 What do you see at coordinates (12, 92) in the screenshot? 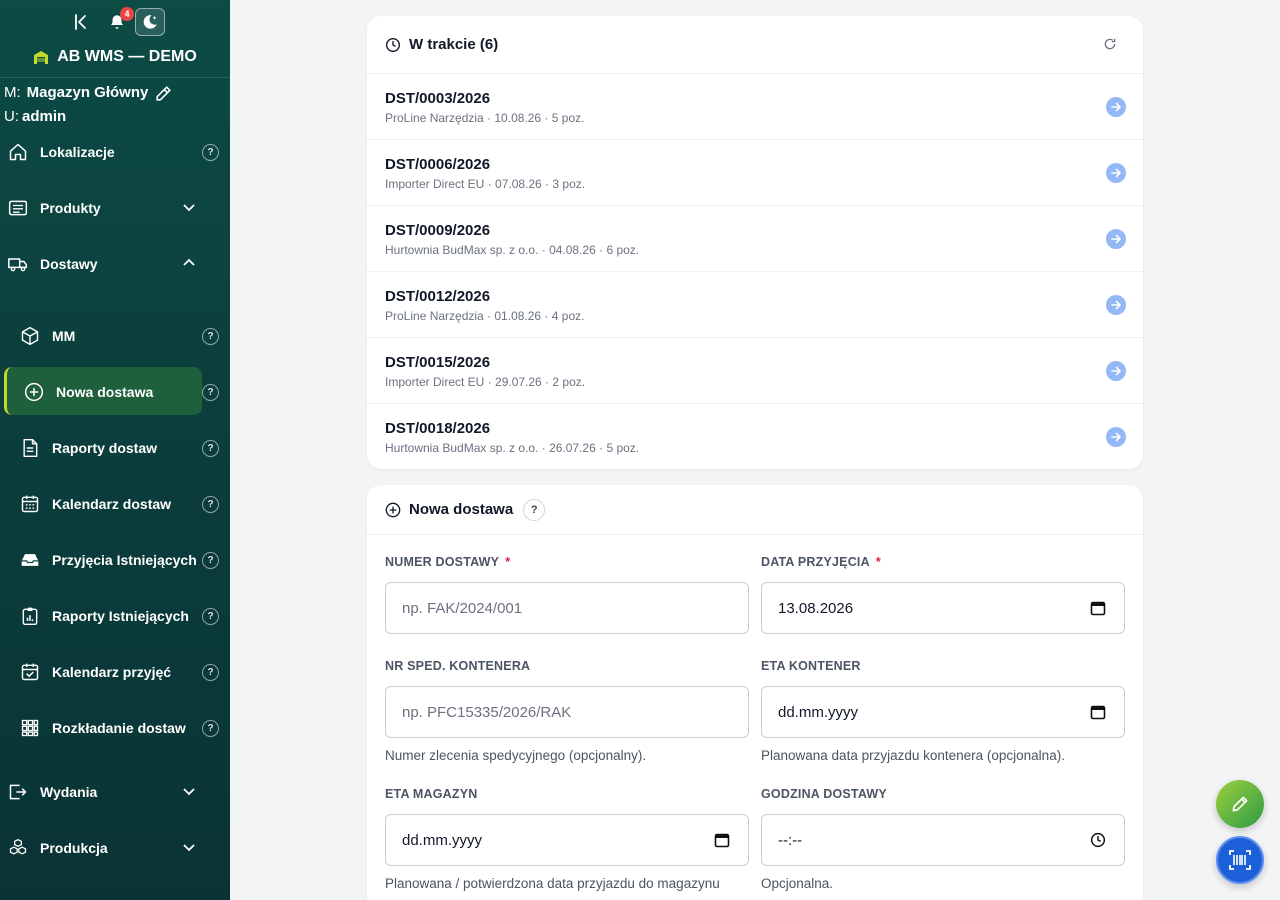
I see `warehouse-prefix: M:` at bounding box center [12, 92].